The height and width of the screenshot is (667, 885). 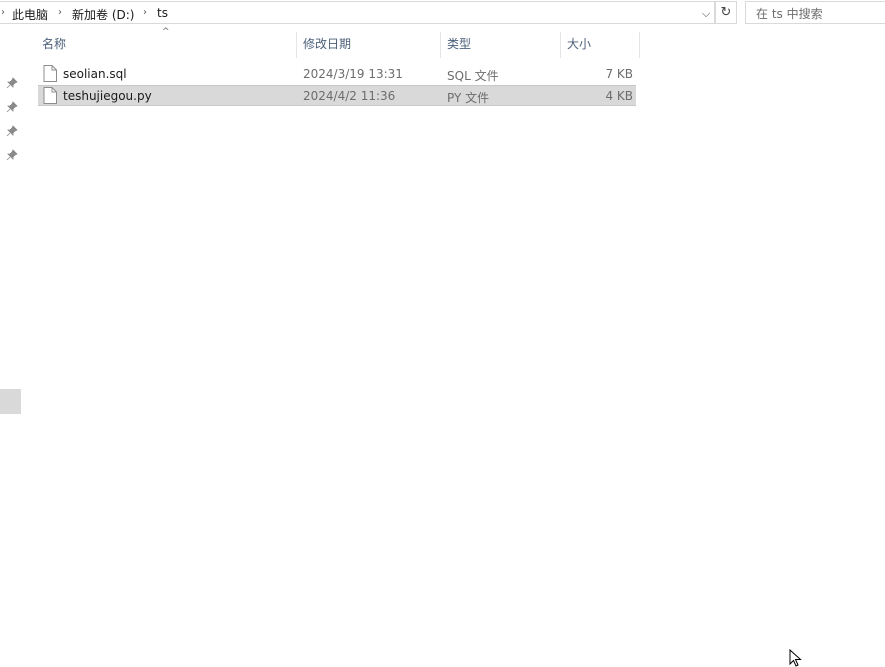 I want to click on column-header-name: 名称, so click(x=54, y=44).